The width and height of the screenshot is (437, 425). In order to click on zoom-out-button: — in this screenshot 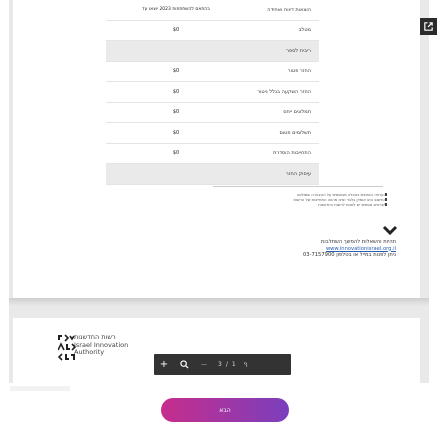, I will do `click(204, 364)`.